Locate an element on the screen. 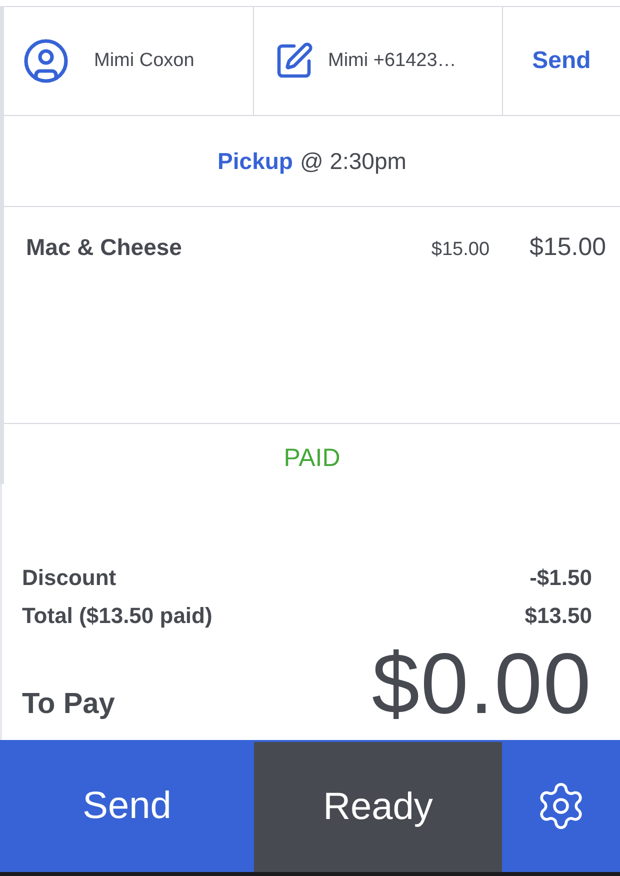  customer-name: Mimi Coxon is located at coordinates (144, 61).